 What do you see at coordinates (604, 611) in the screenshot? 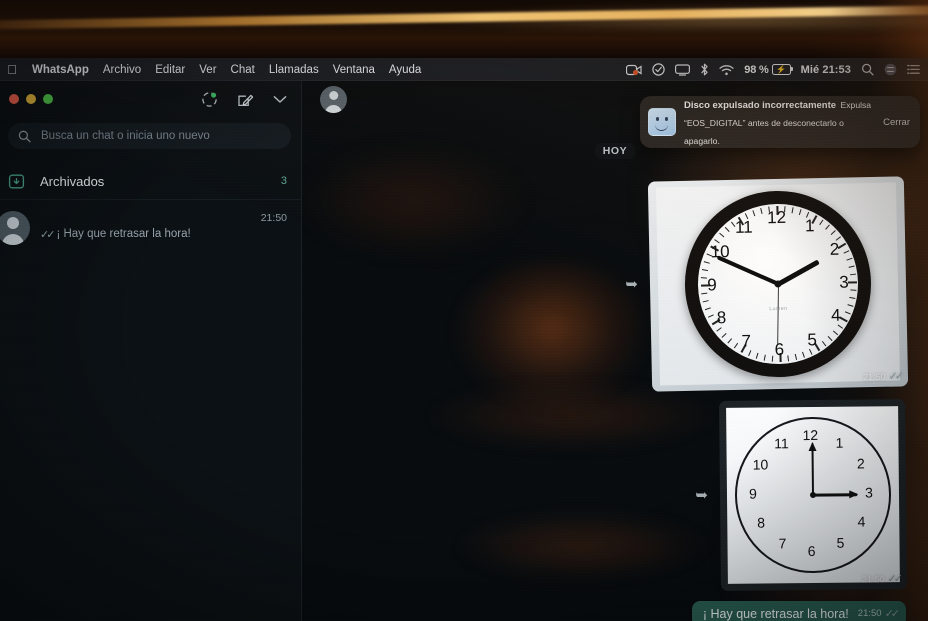
I see `message-row-text: ¡ Hay que retrasar la hora! 21:50 ✓✓` at bounding box center [604, 611].